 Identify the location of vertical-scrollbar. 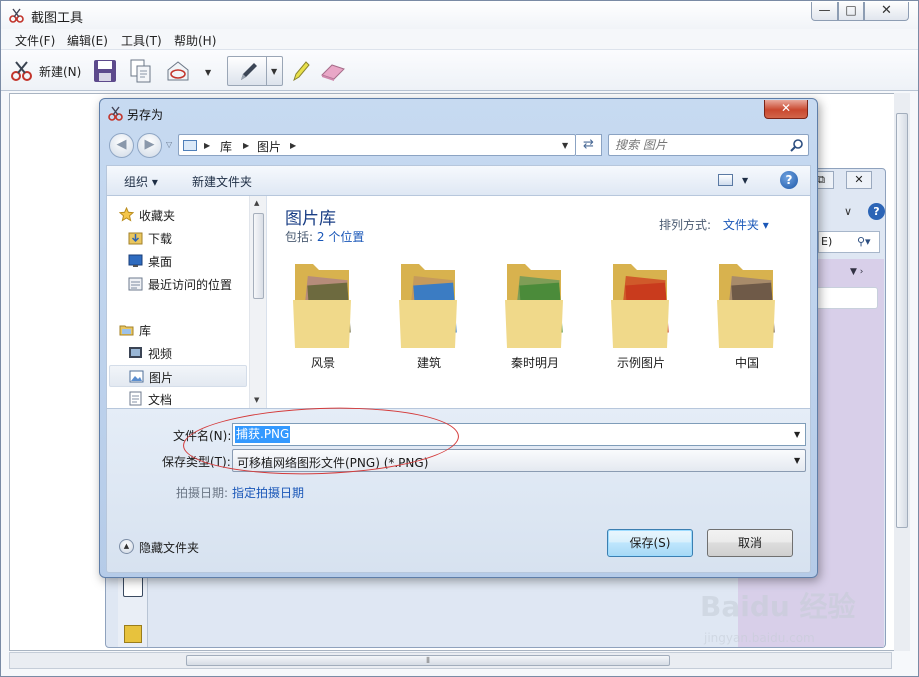
(902, 372).